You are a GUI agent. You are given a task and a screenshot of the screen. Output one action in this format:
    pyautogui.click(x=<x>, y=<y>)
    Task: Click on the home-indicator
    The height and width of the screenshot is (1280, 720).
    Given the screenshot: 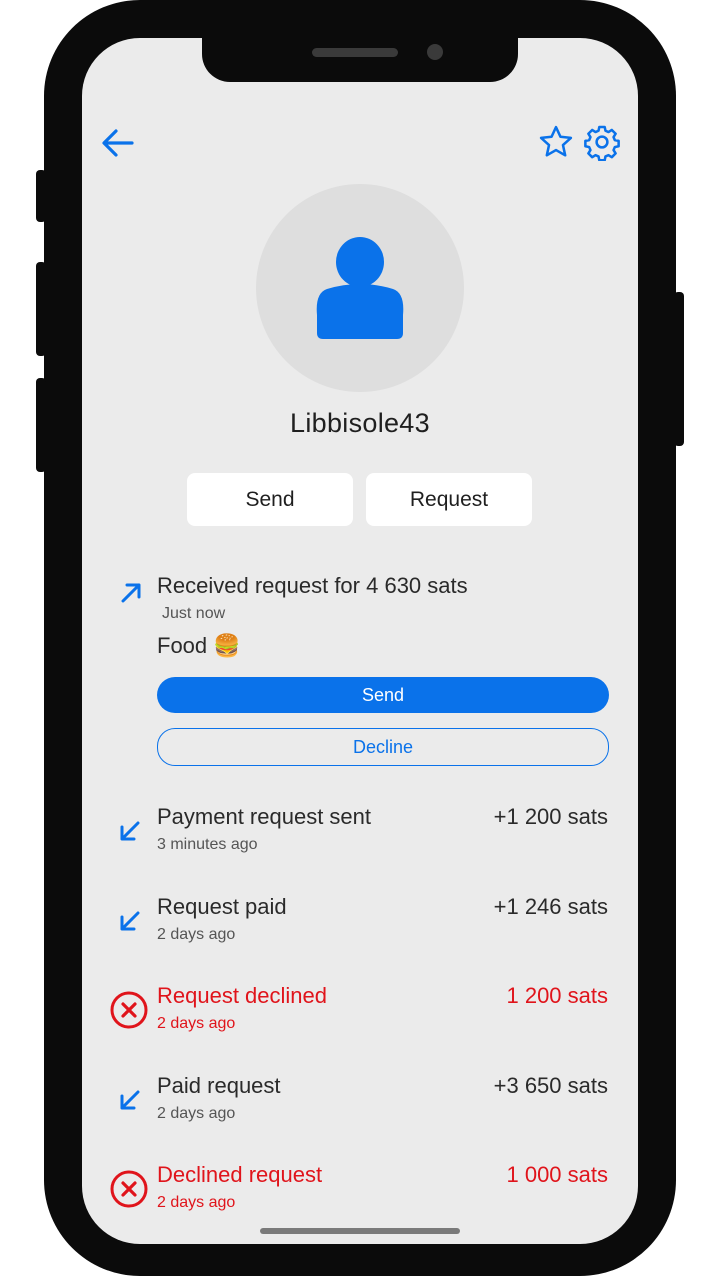 What is the action you would take?
    pyautogui.click(x=360, y=1231)
    